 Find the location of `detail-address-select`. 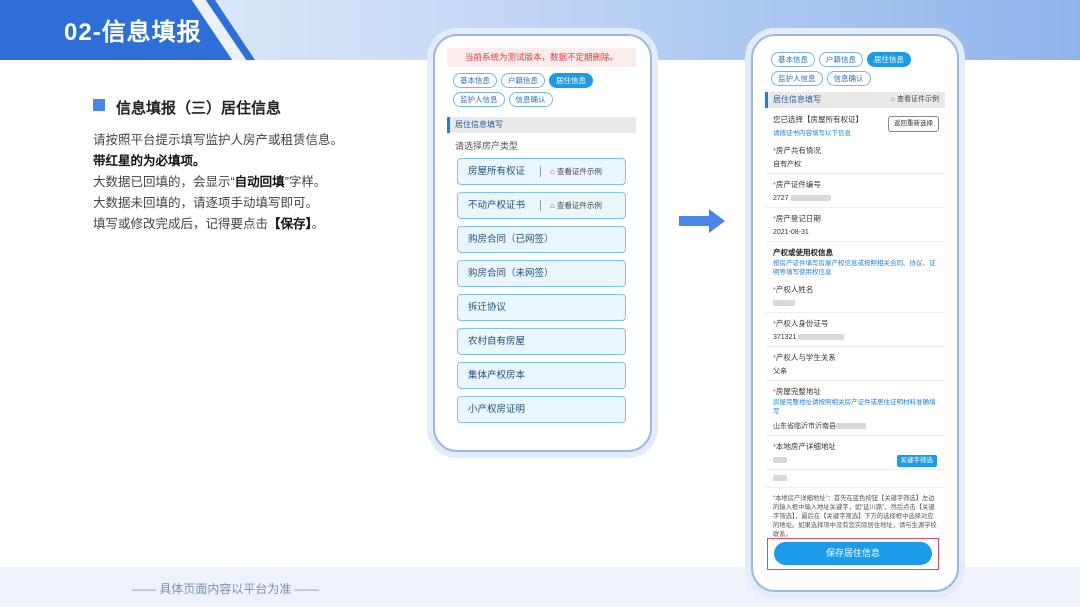

detail-address-select is located at coordinates (855, 479).